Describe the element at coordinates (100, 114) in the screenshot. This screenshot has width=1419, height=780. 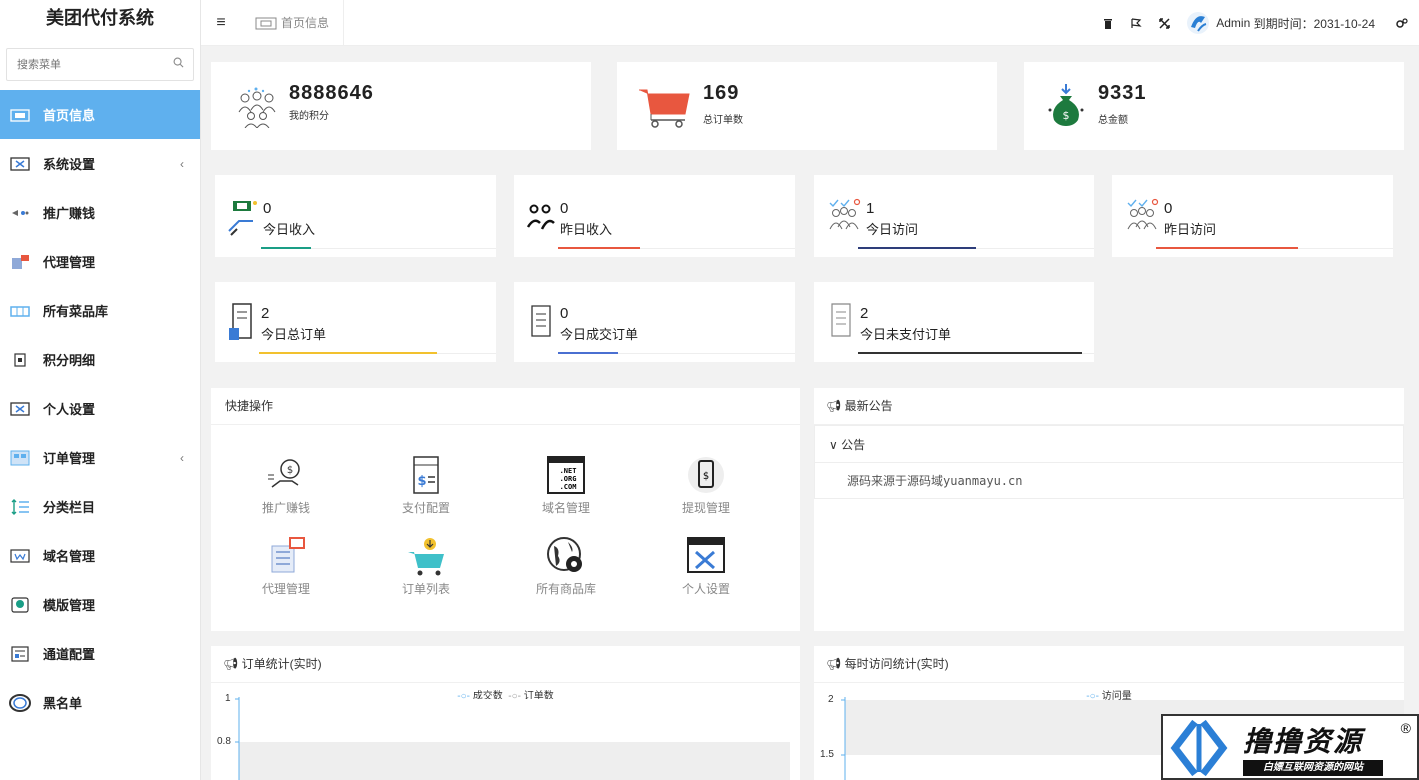
I see `sidebar-item-home: 首页信息` at that location.